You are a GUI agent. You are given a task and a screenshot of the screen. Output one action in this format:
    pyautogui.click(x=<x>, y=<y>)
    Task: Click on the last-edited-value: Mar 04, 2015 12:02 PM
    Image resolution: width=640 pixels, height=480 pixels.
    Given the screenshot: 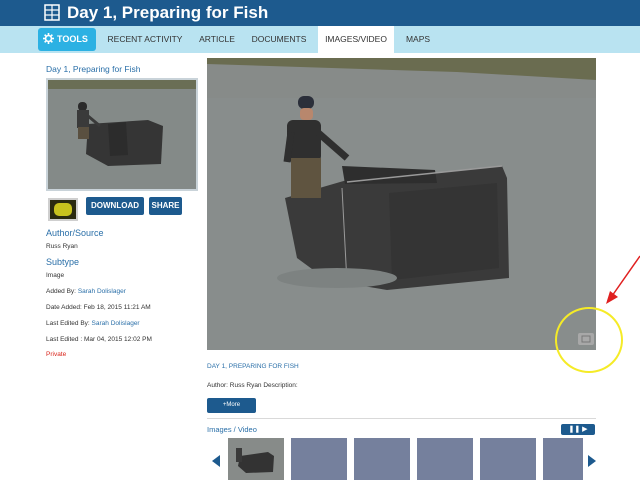 What is the action you would take?
    pyautogui.click(x=117, y=339)
    